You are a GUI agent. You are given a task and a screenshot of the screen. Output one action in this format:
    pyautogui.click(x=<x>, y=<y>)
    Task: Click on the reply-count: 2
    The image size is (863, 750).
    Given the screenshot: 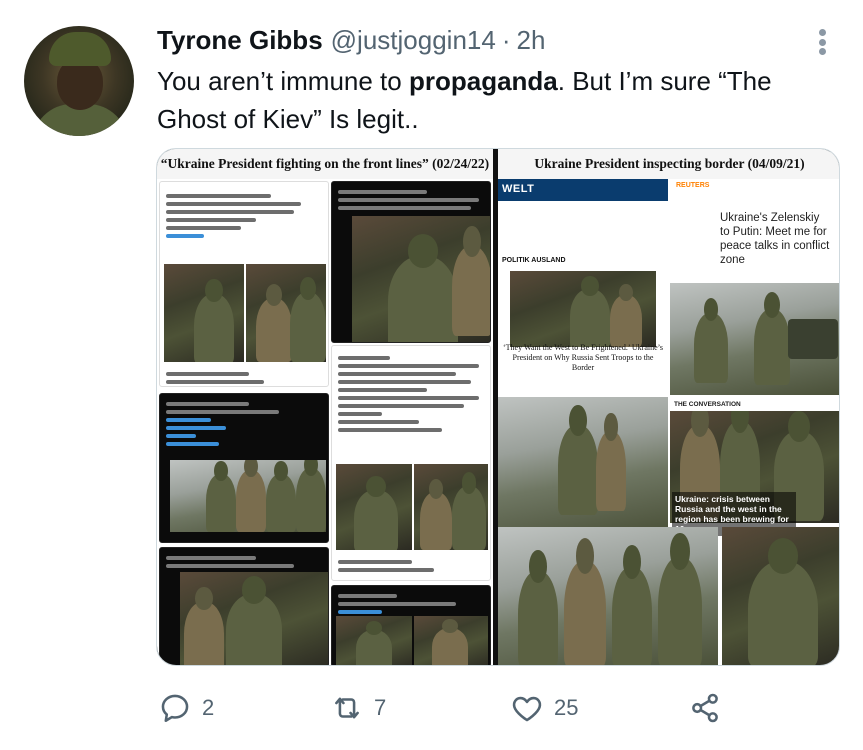 What is the action you would take?
    pyautogui.click(x=208, y=707)
    